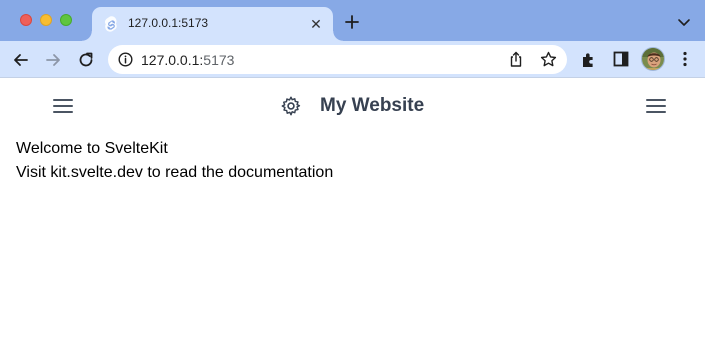 The width and height of the screenshot is (705, 339). Describe the element at coordinates (111, 24) in the screenshot. I see `svelte-icon` at that location.